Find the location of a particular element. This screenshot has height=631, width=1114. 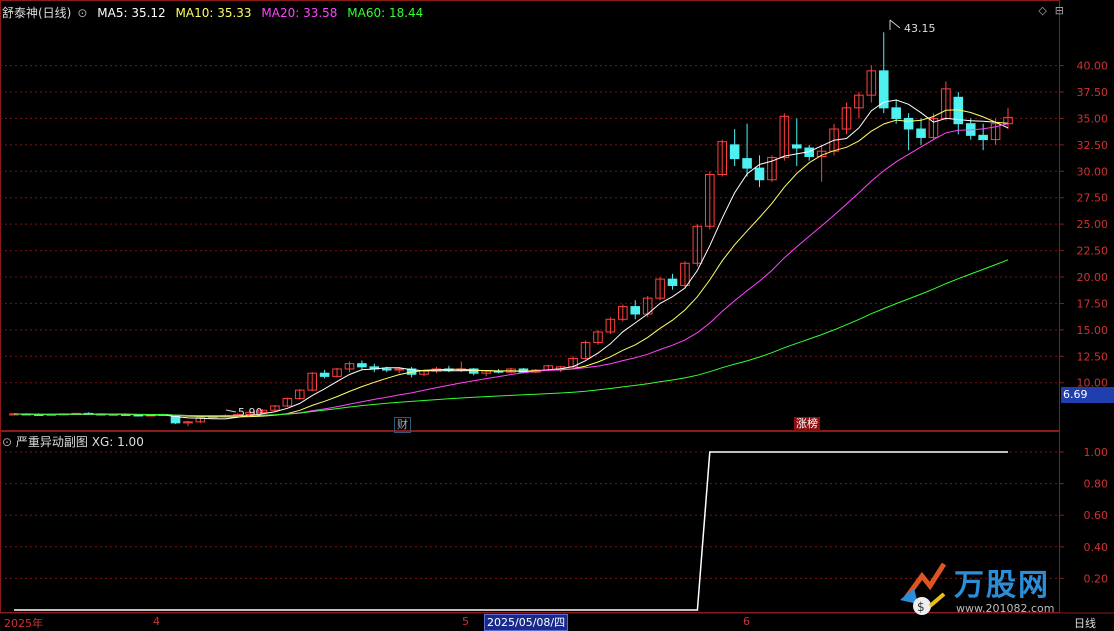

y-tick-label: 22.50 is located at coordinates (1093, 251).